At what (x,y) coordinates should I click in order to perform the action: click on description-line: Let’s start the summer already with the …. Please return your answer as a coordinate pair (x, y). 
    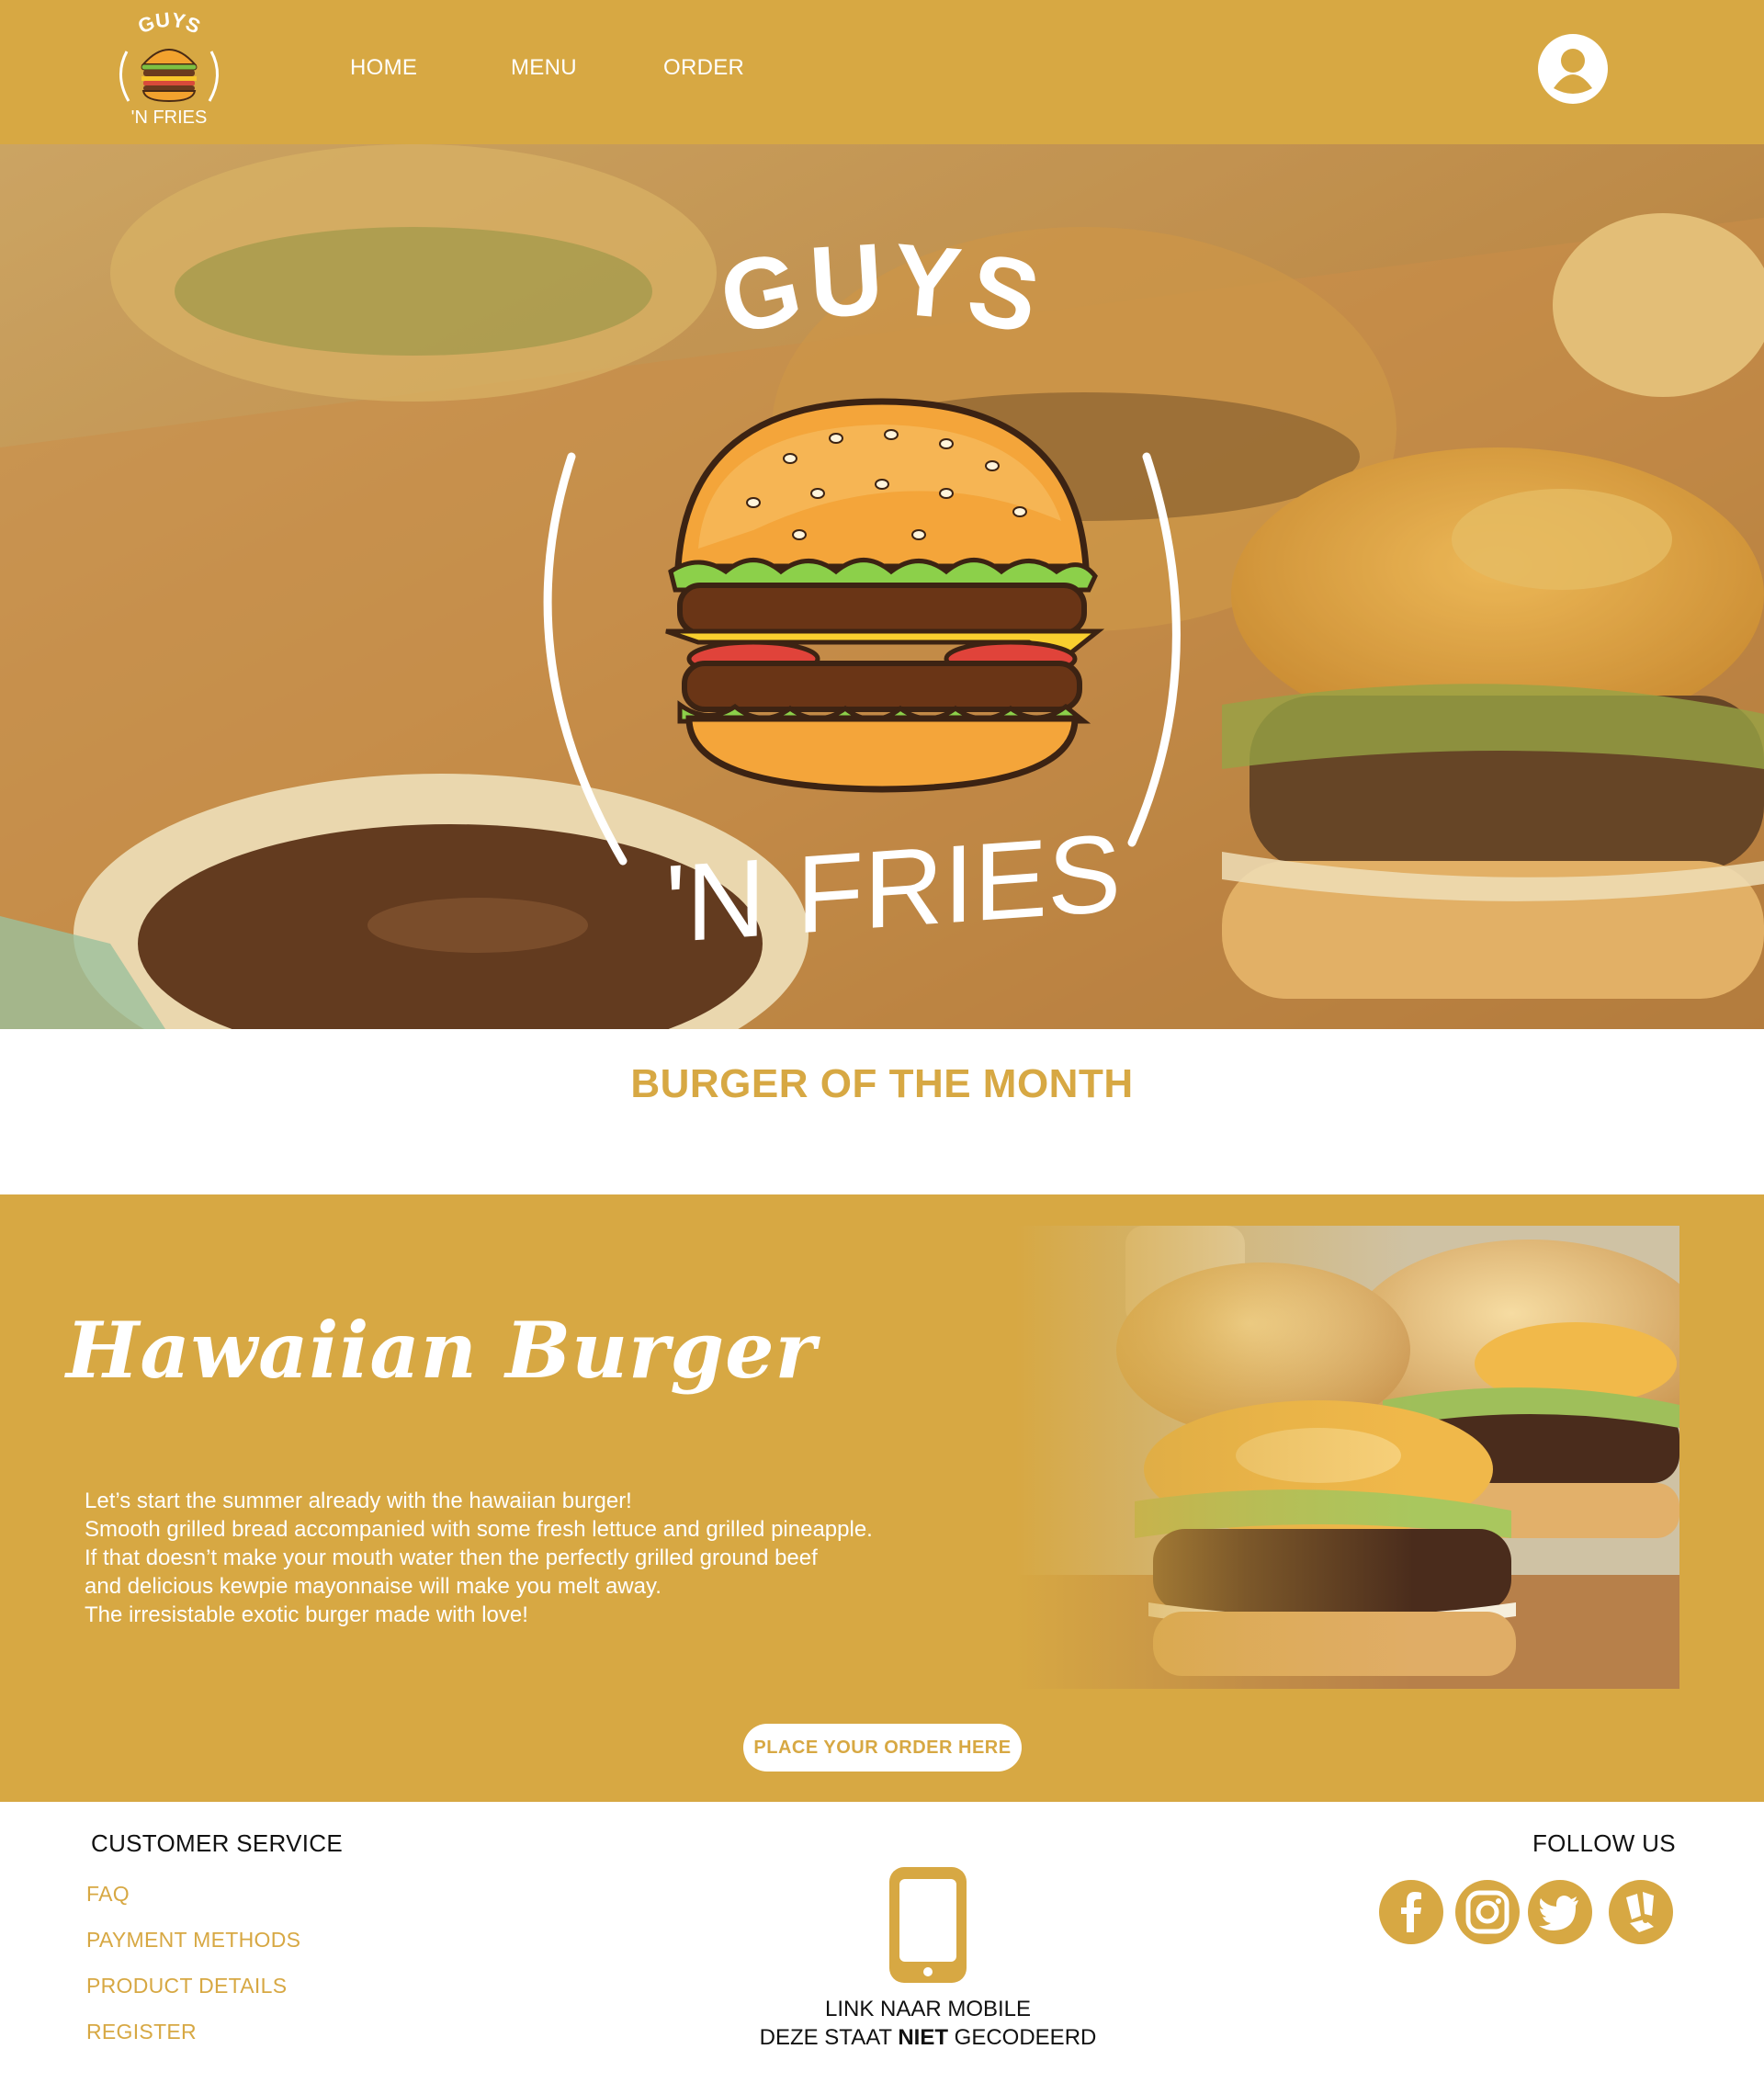
    Looking at the image, I should click on (358, 1501).